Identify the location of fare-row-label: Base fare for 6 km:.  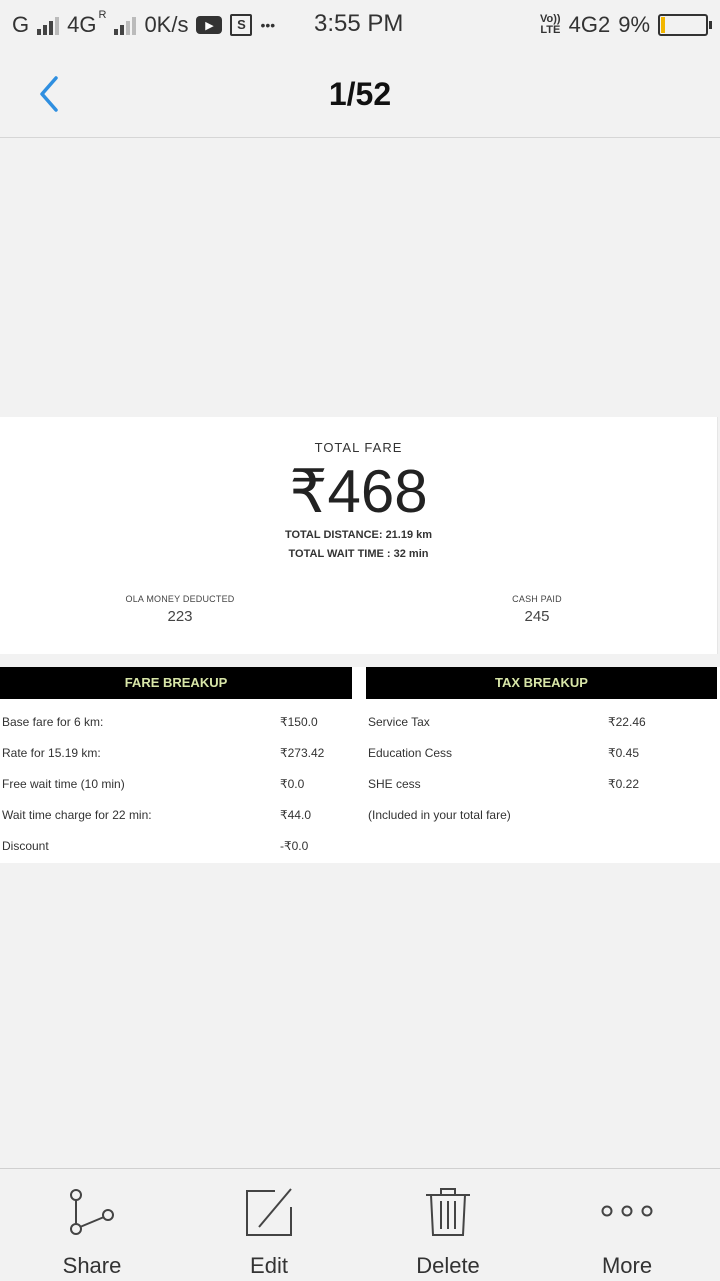
(53, 722).